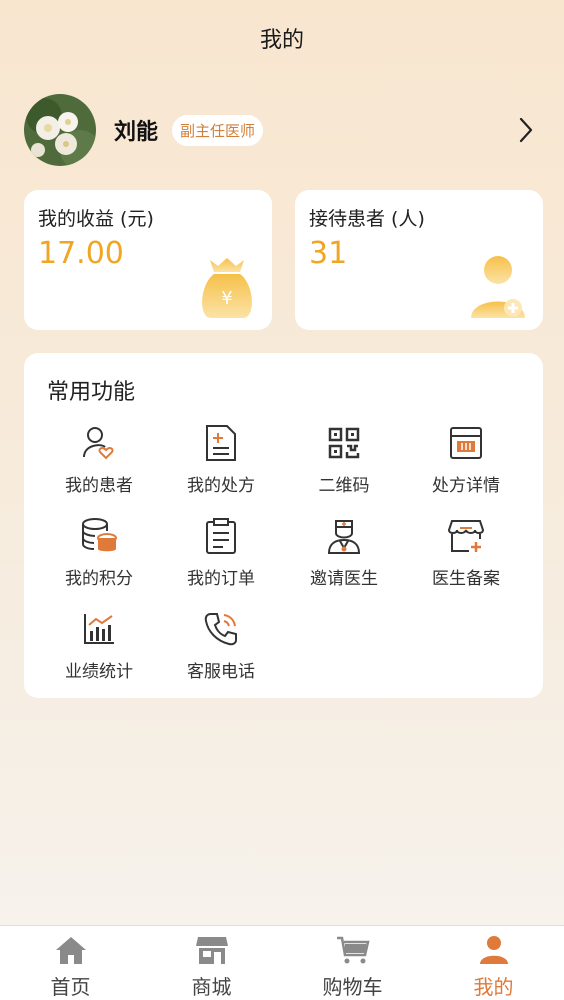 The image size is (564, 1000). Describe the element at coordinates (99, 536) in the screenshot. I see `points-coins-icon` at that location.